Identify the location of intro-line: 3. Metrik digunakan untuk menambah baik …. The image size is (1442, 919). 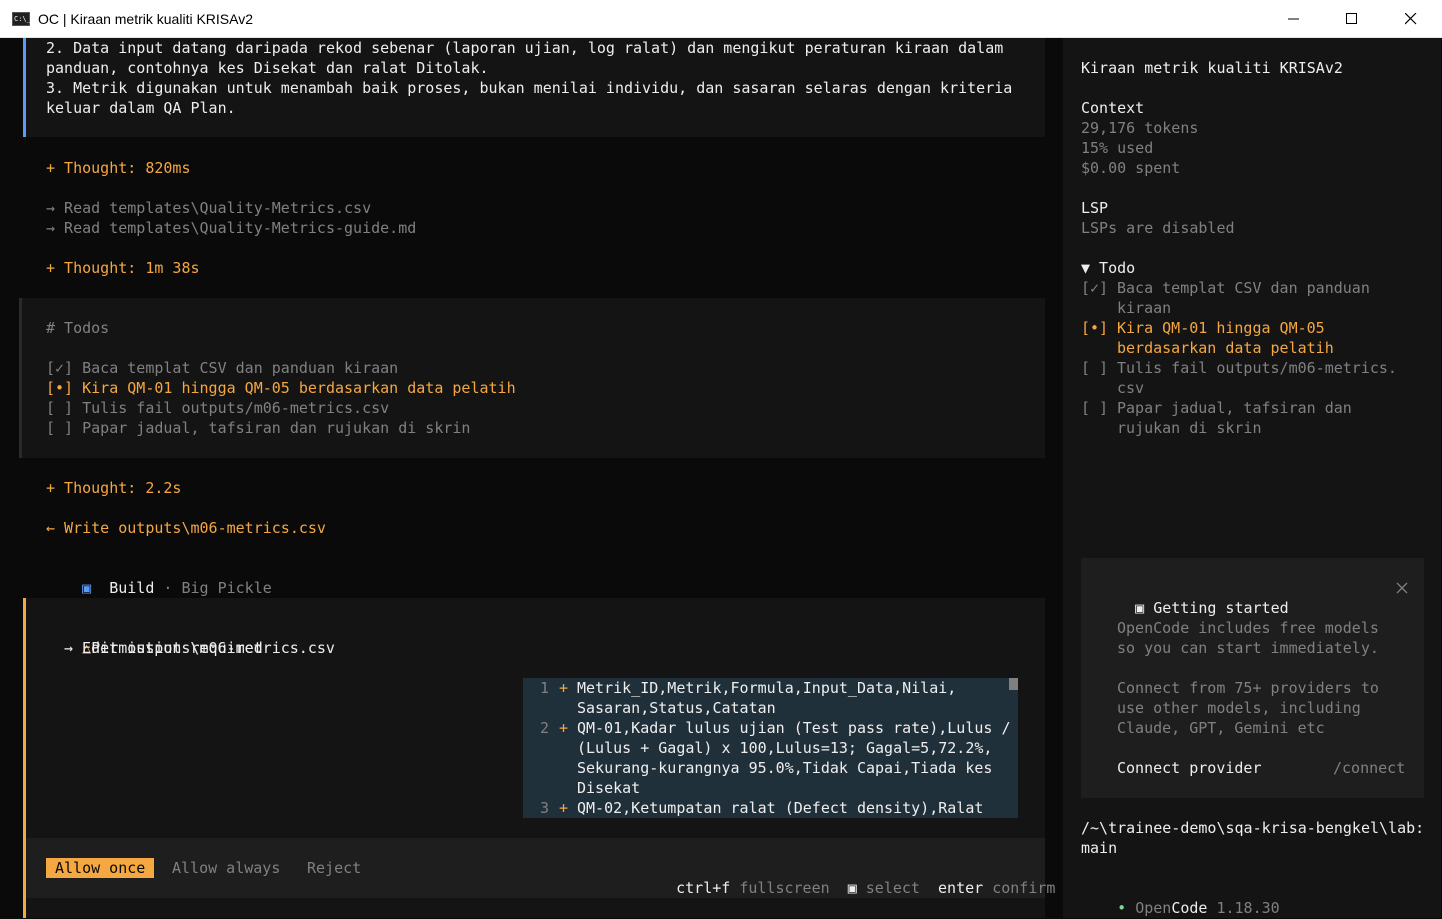
(529, 88).